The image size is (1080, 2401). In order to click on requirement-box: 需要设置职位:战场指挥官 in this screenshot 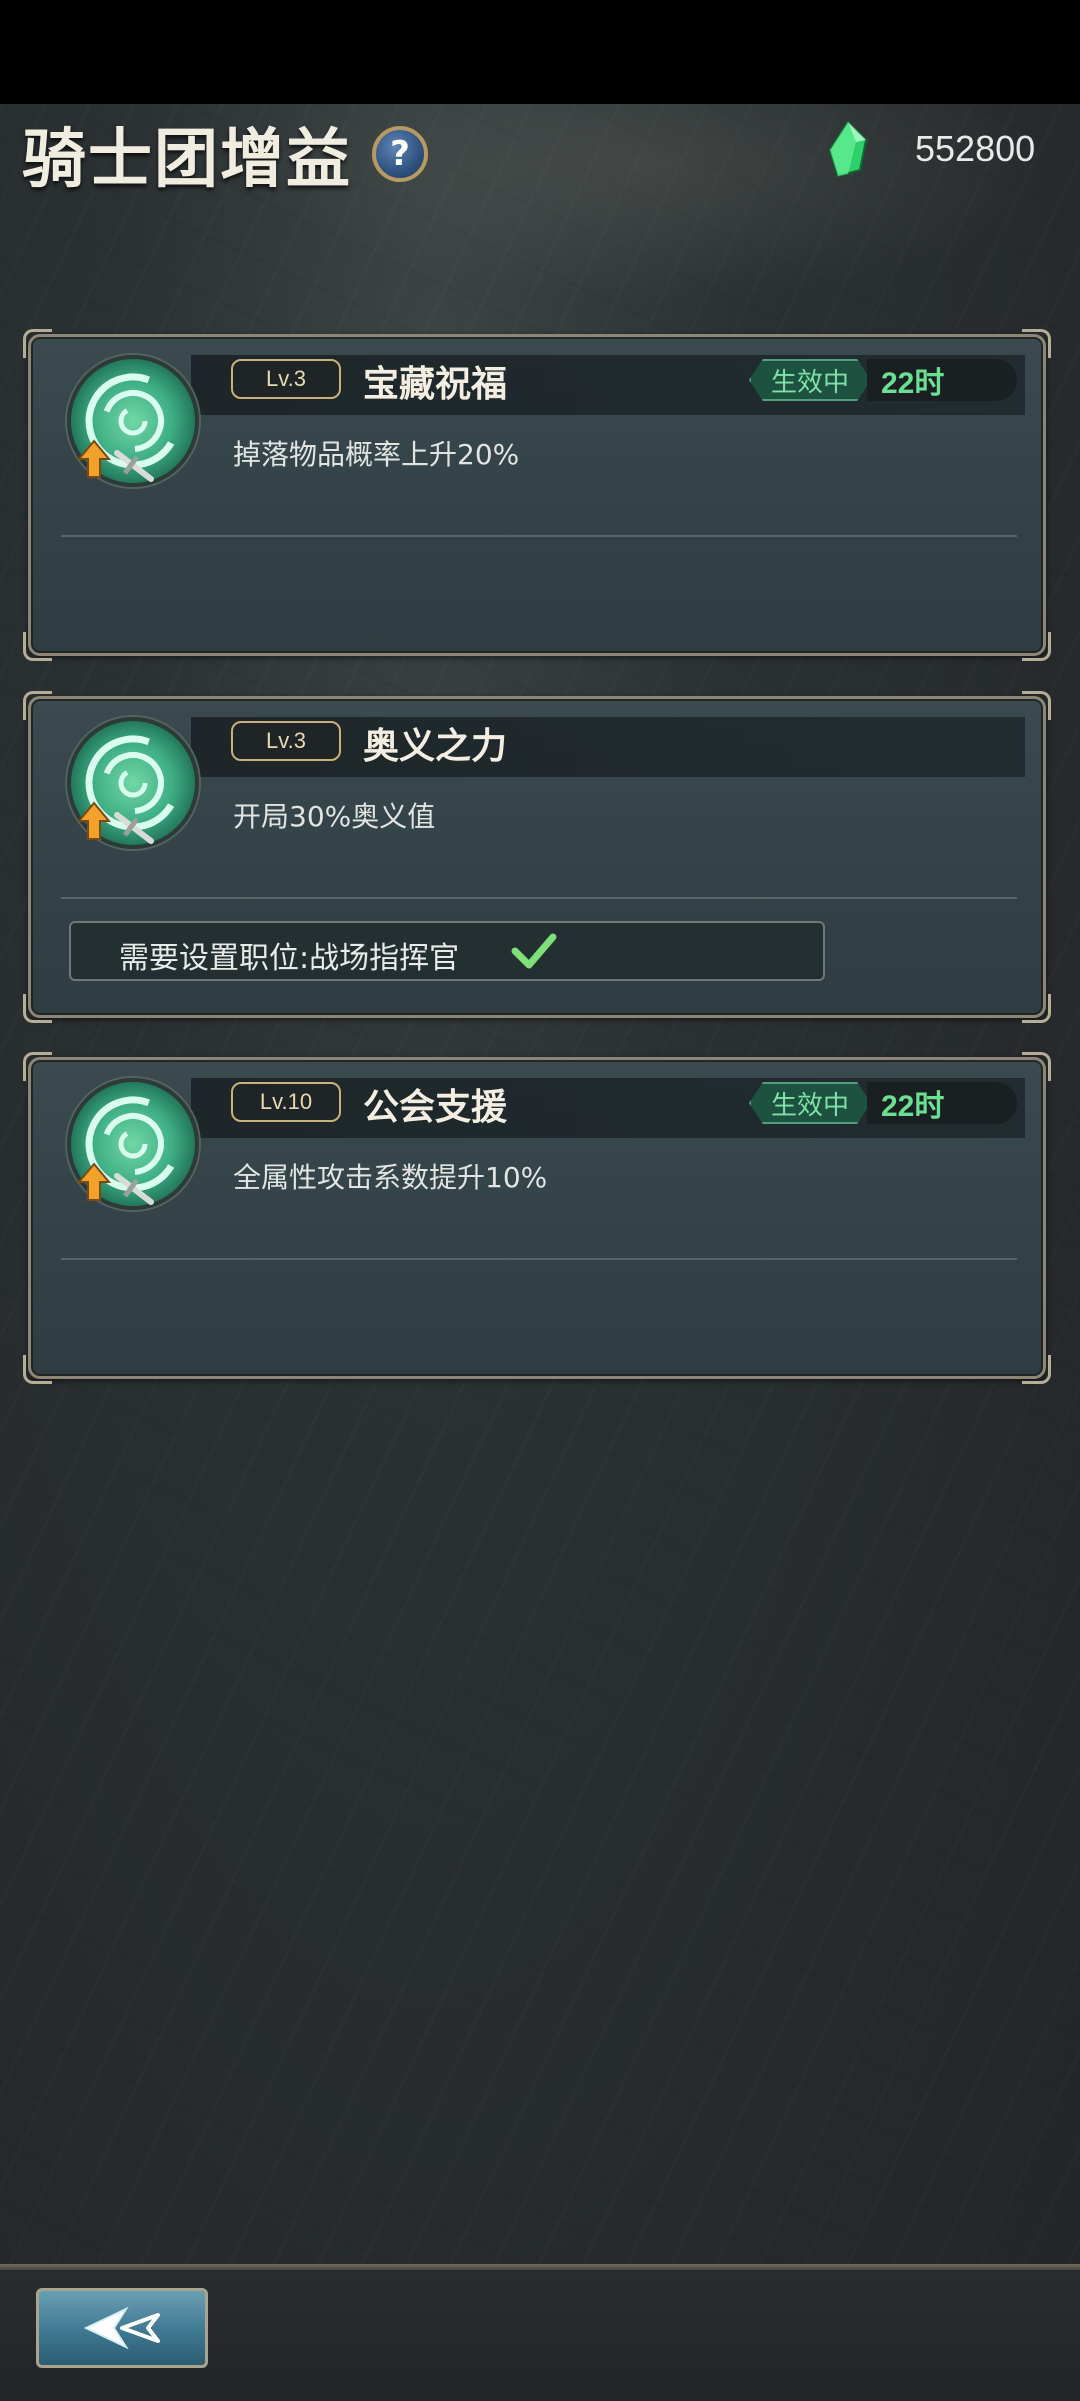, I will do `click(447, 951)`.